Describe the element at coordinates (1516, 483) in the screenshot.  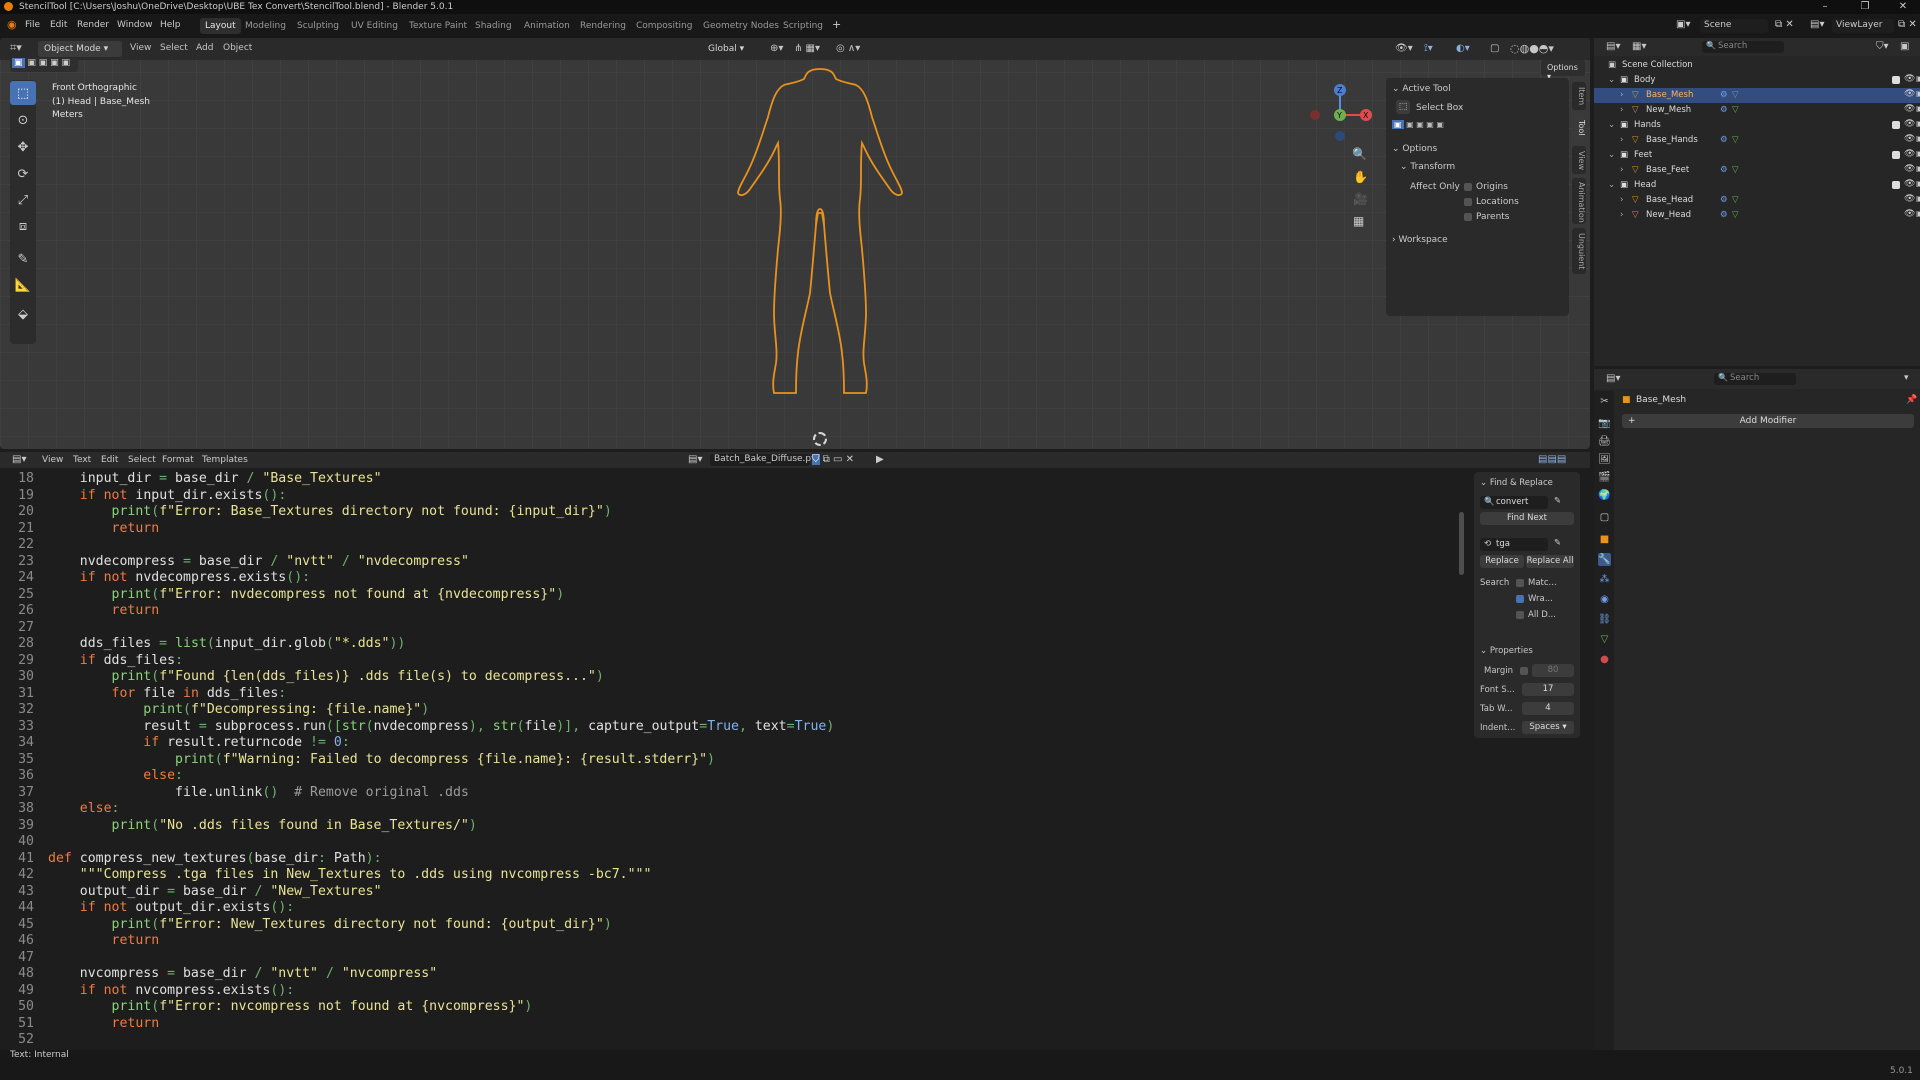
I see `find-replace-header: ⌄ Find & Replace` at that location.